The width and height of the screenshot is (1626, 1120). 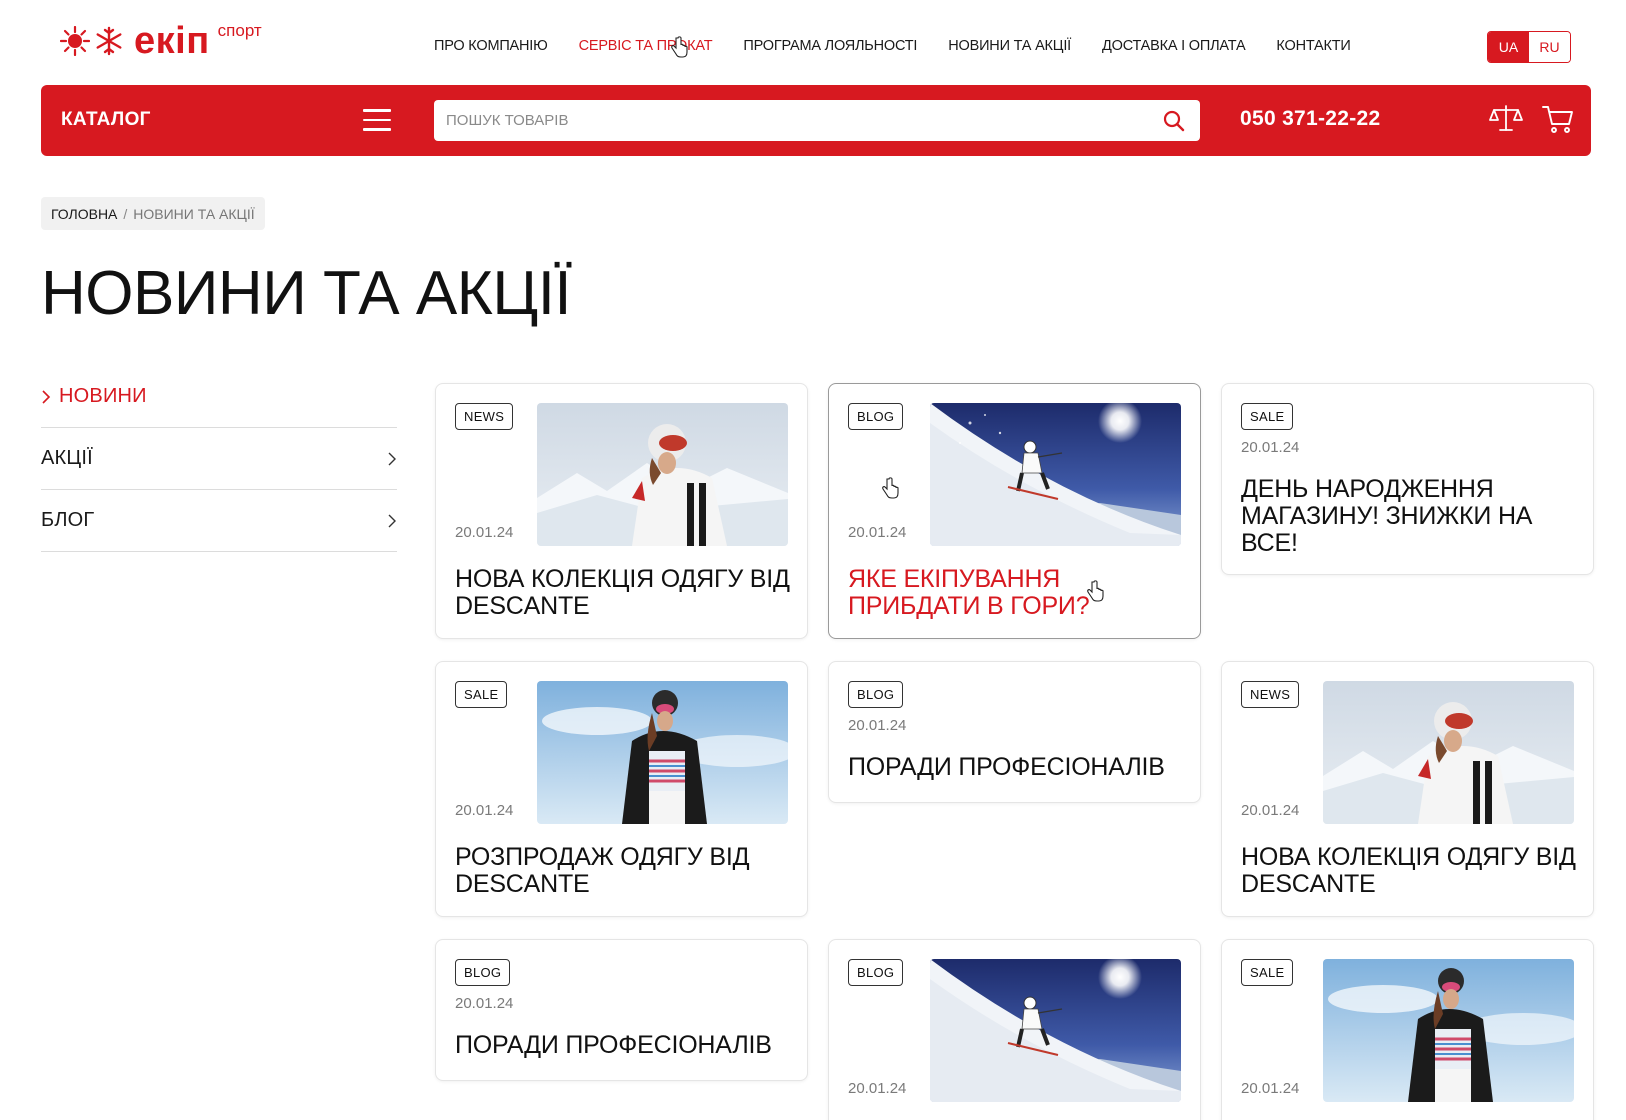 What do you see at coordinates (1506, 119) in the screenshot?
I see `compare-scale-icon` at bounding box center [1506, 119].